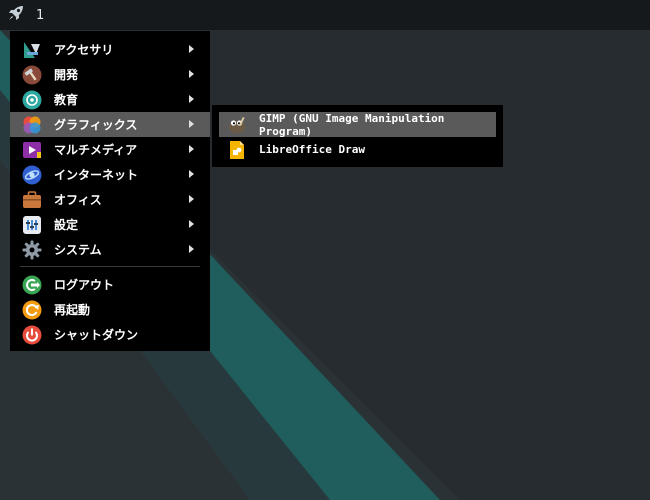  What do you see at coordinates (312, 149) in the screenshot?
I see `submenu-item-label: LibreOffice Draw` at bounding box center [312, 149].